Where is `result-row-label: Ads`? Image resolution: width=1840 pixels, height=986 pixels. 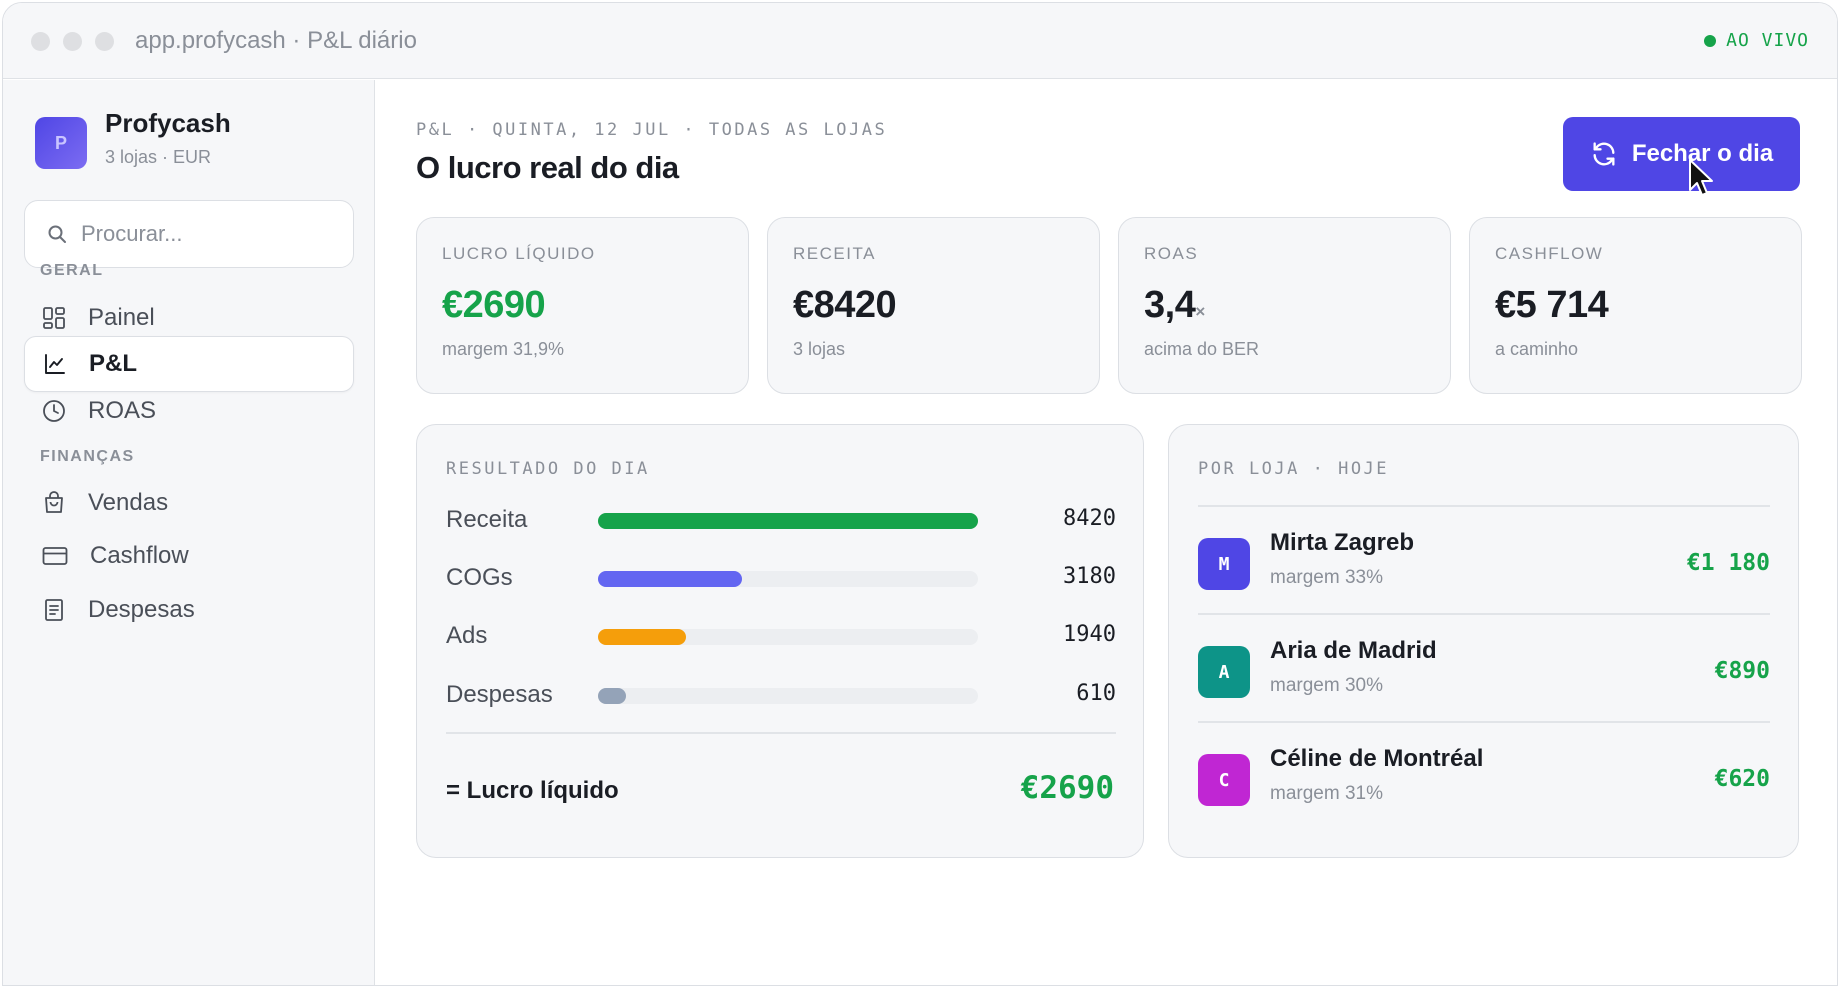
result-row-label: Ads is located at coordinates (467, 635).